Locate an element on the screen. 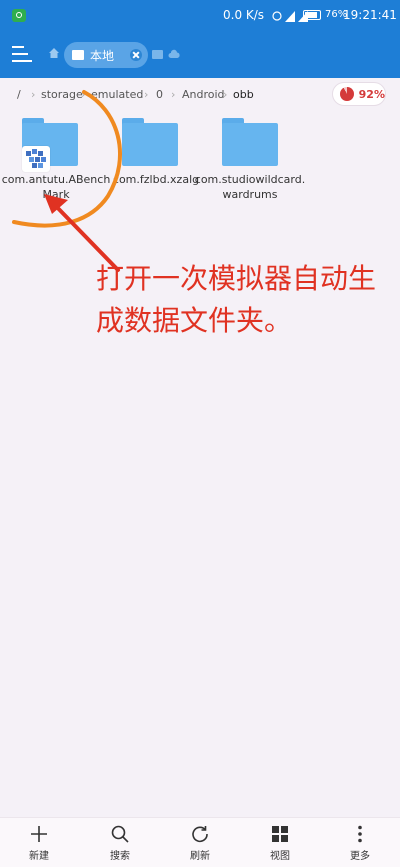  plus-icon is located at coordinates (39, 834).